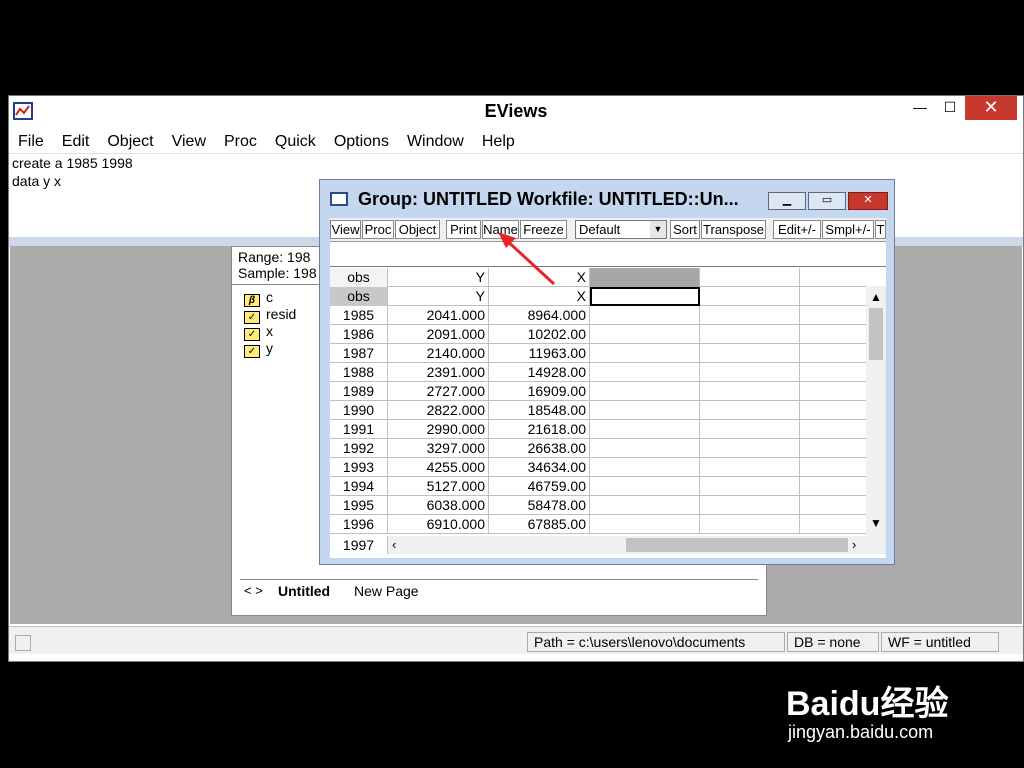 The height and width of the screenshot is (768, 1024). What do you see at coordinates (737, 545) in the screenshot?
I see `scroll-thumb` at bounding box center [737, 545].